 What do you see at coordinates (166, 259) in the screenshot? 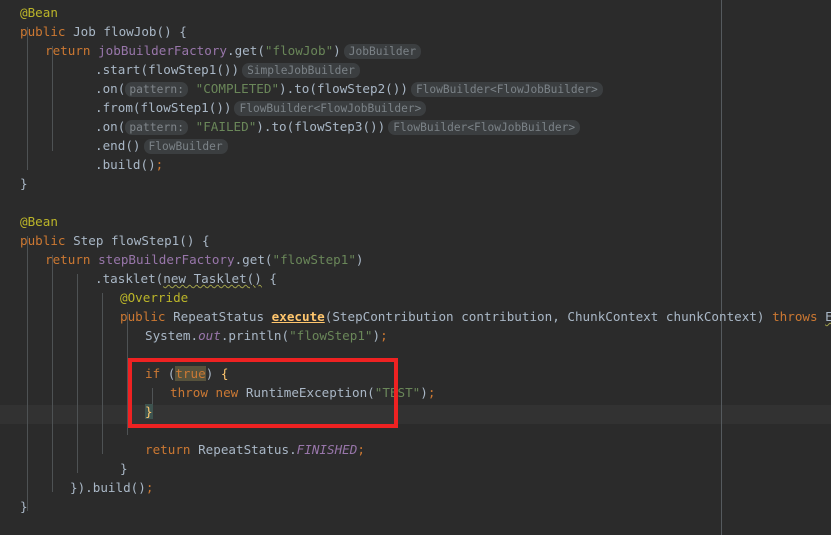
I see `field-token: stepBuilderFactory` at bounding box center [166, 259].